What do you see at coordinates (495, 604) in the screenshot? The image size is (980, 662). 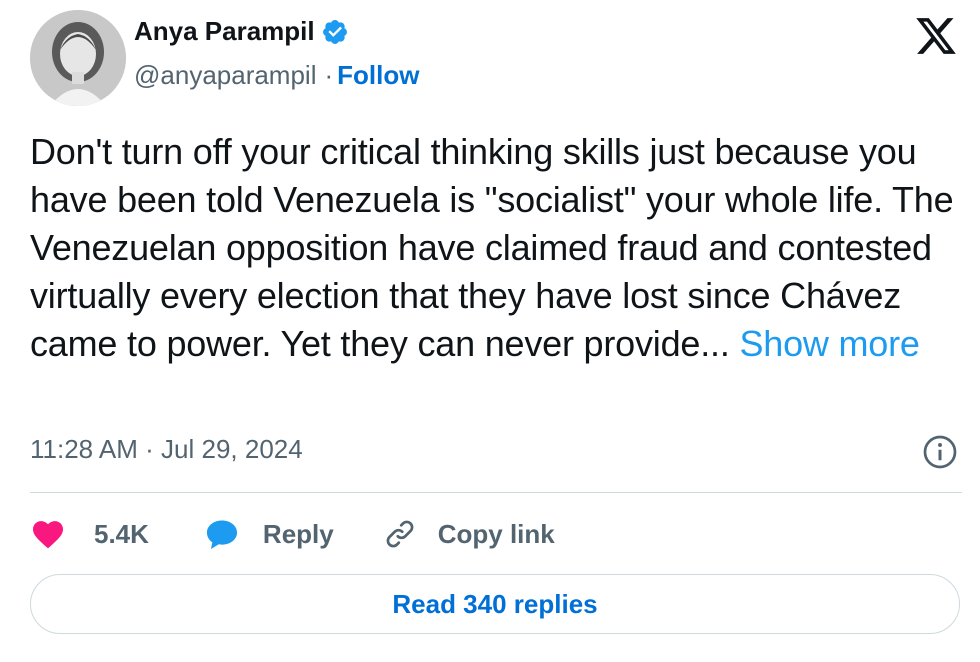 I see `read-replies-button: Read 340 replies` at bounding box center [495, 604].